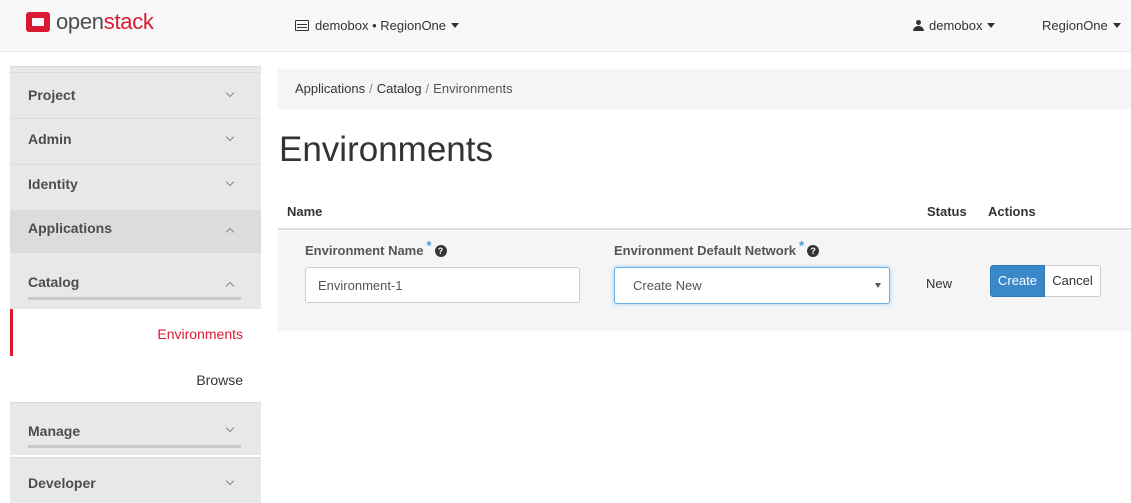 This screenshot has width=1131, height=503. I want to click on project-context-label: demobox • RegionOne, so click(381, 25).